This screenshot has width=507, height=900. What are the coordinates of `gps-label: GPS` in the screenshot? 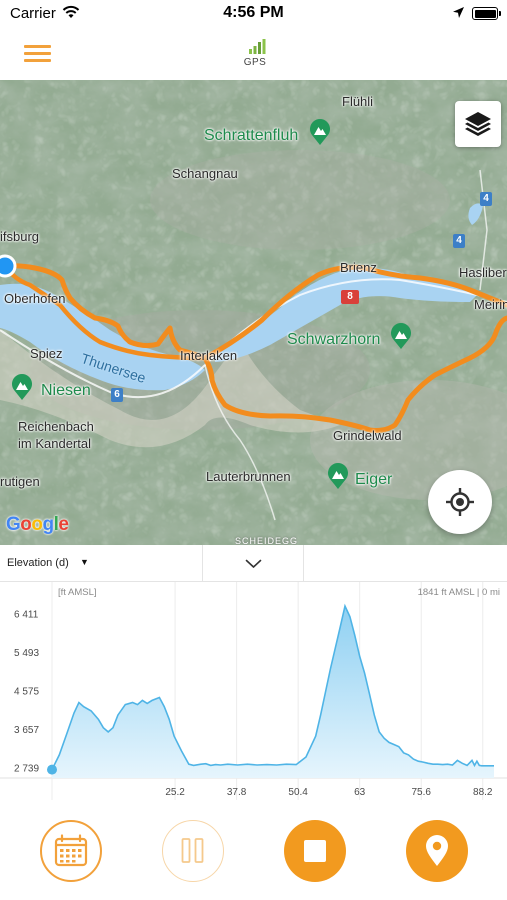 It's located at (255, 62).